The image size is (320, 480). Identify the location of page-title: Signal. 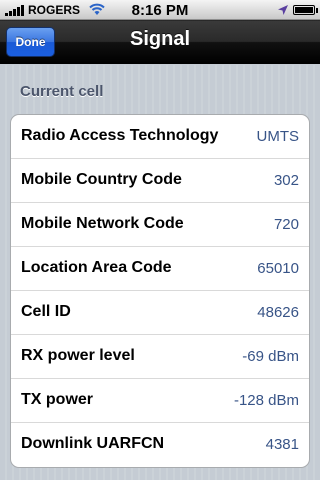
(159, 39).